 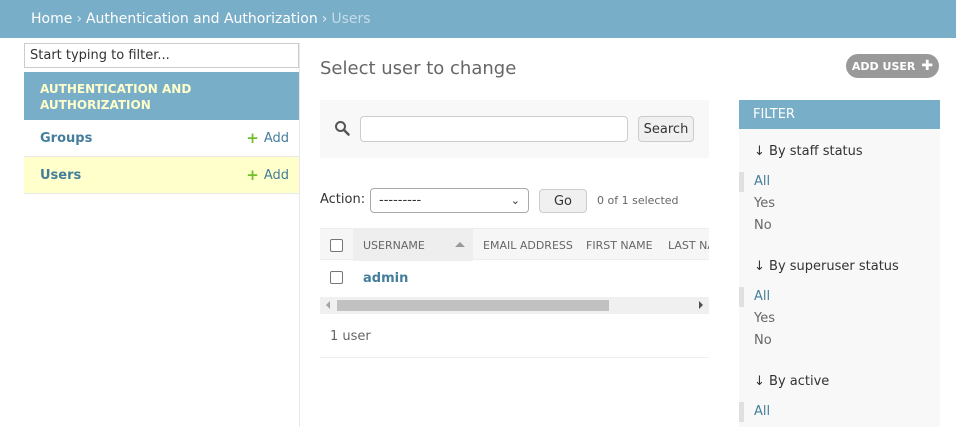 I want to click on filter-heading-active: ↓ By active, so click(x=792, y=381).